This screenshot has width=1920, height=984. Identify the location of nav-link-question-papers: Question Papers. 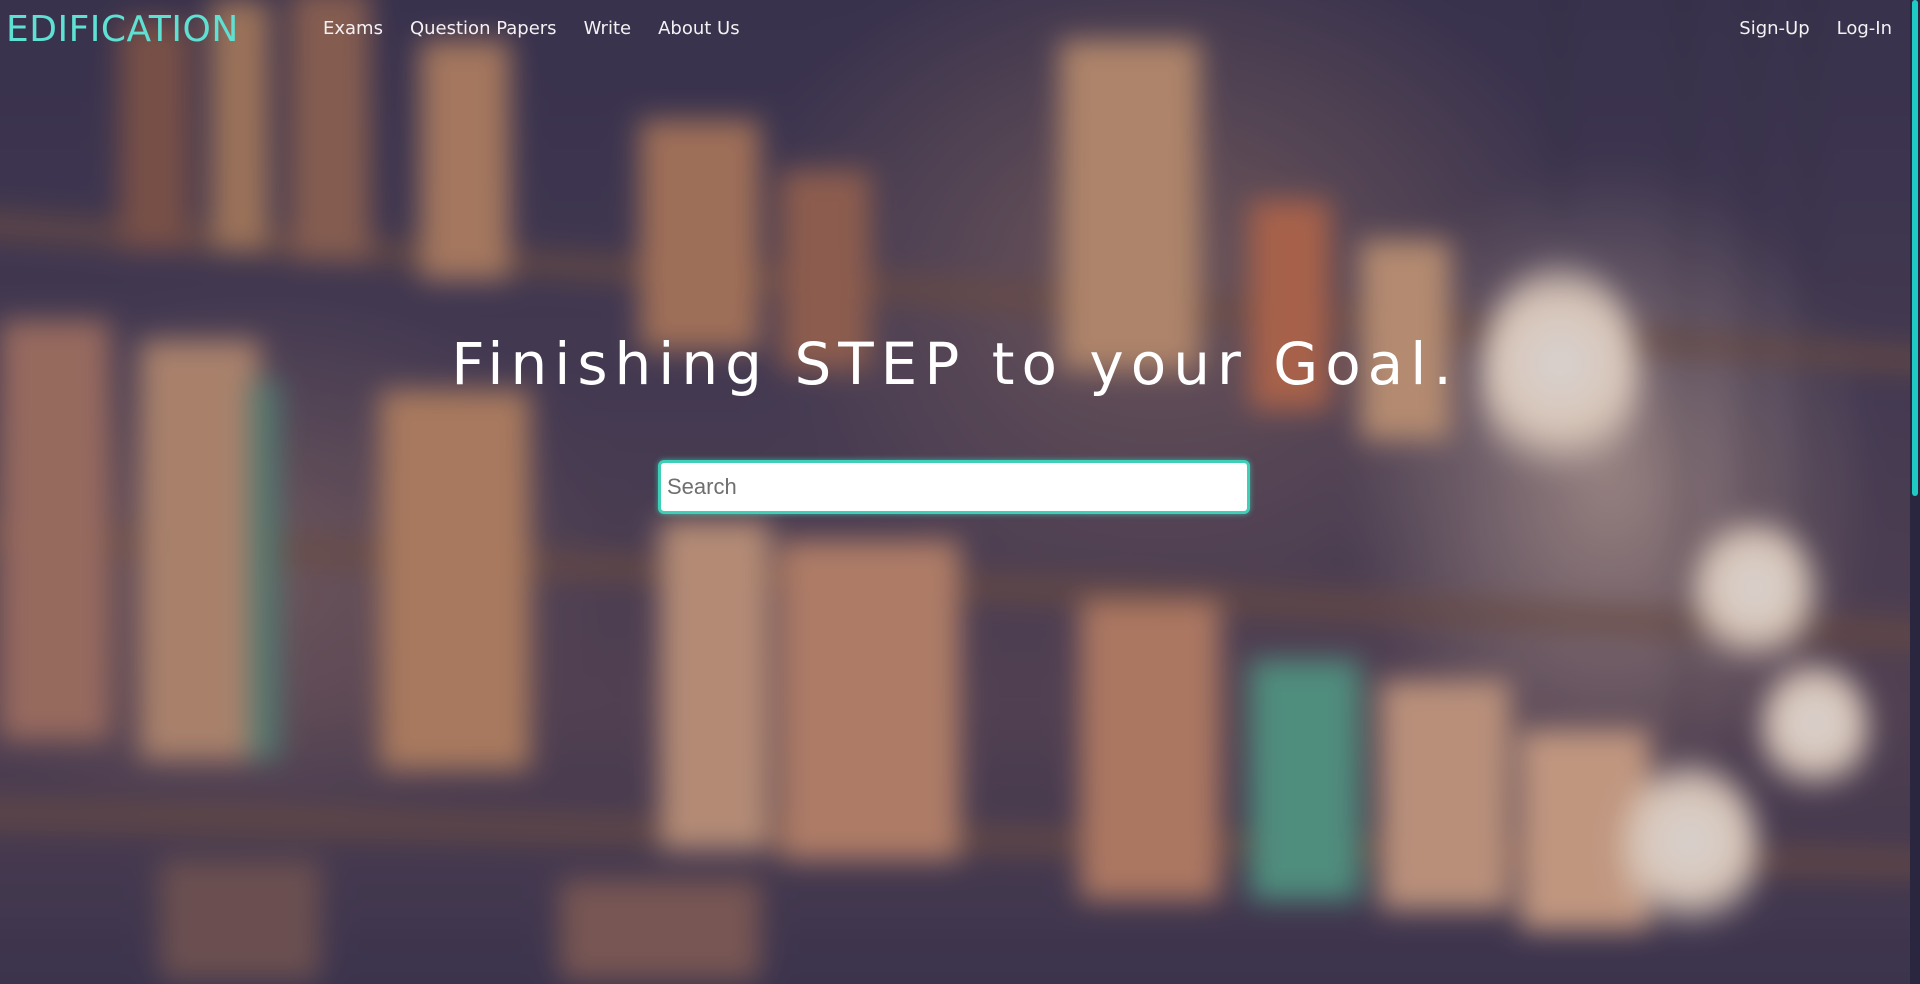
(483, 28).